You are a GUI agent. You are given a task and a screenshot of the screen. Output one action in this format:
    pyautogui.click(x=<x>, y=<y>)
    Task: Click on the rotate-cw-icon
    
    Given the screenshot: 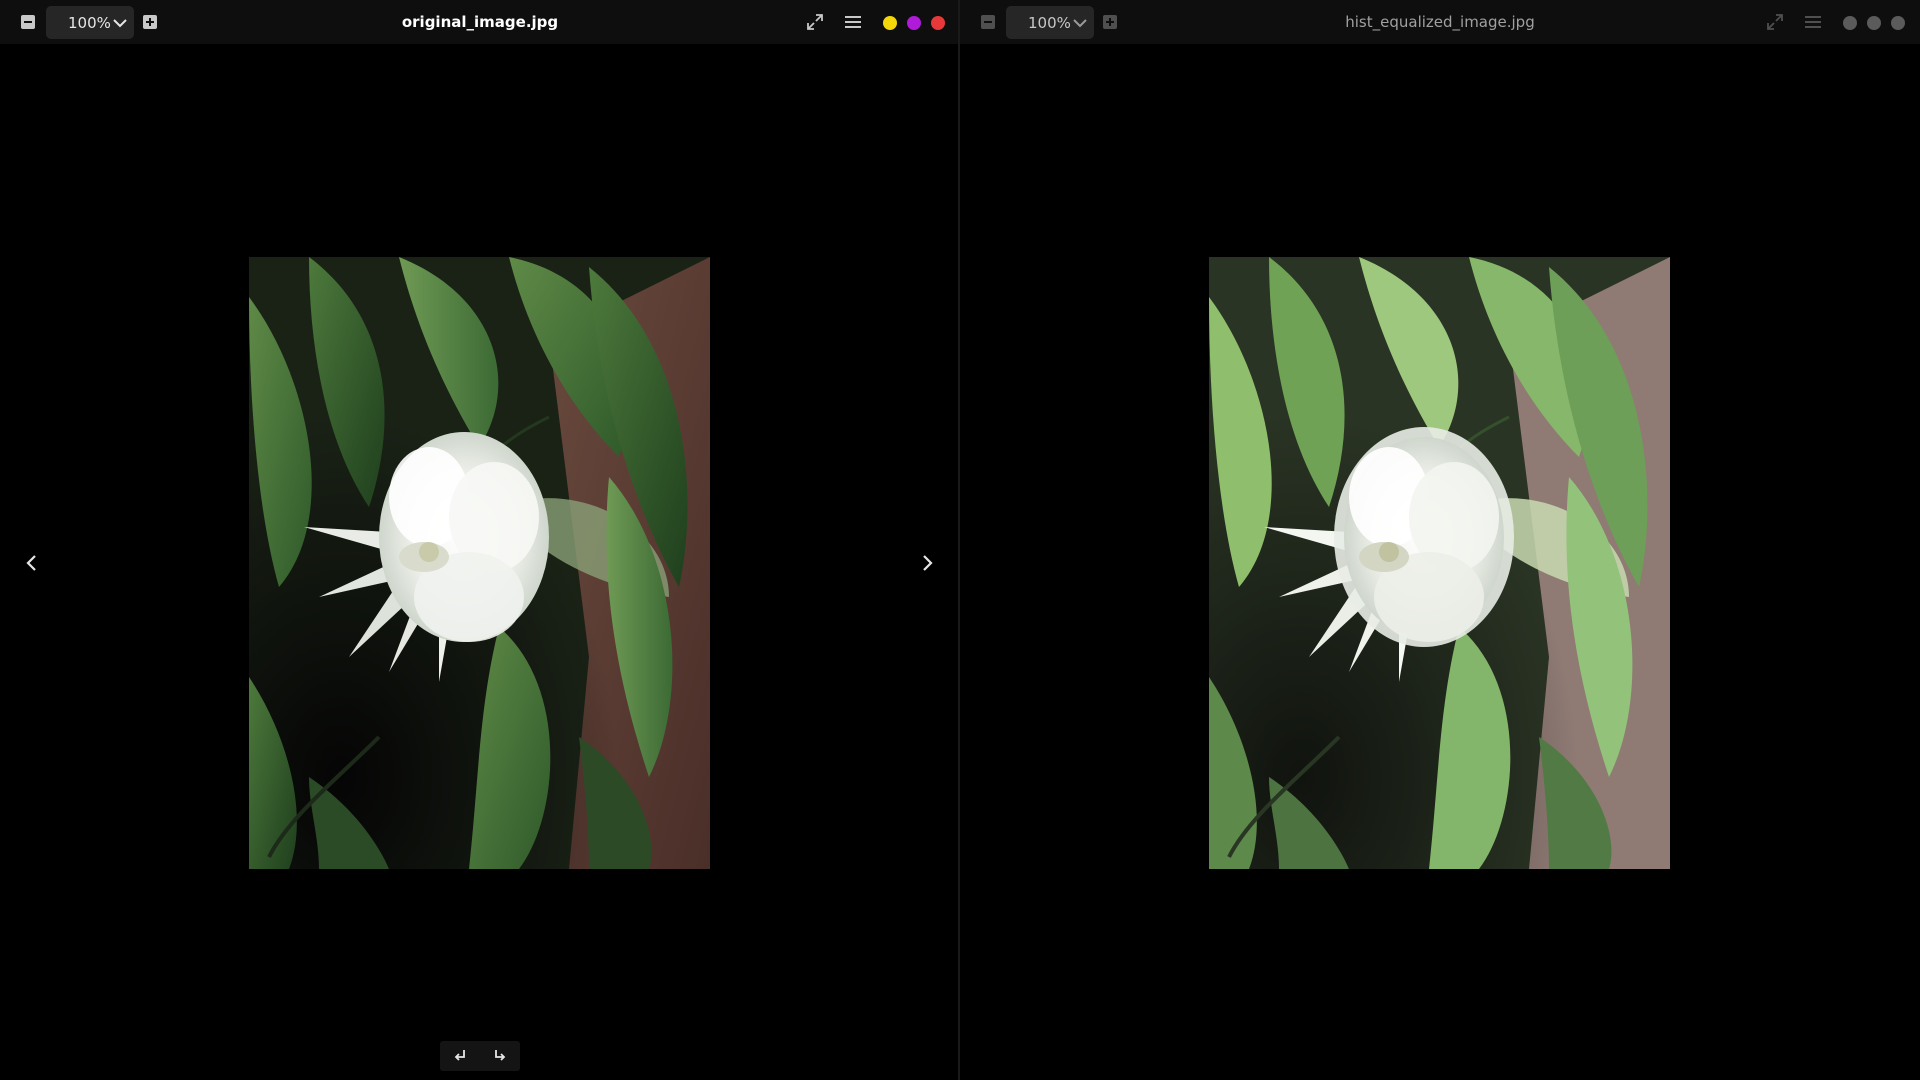 What is the action you would take?
    pyautogui.click(x=500, y=1056)
    